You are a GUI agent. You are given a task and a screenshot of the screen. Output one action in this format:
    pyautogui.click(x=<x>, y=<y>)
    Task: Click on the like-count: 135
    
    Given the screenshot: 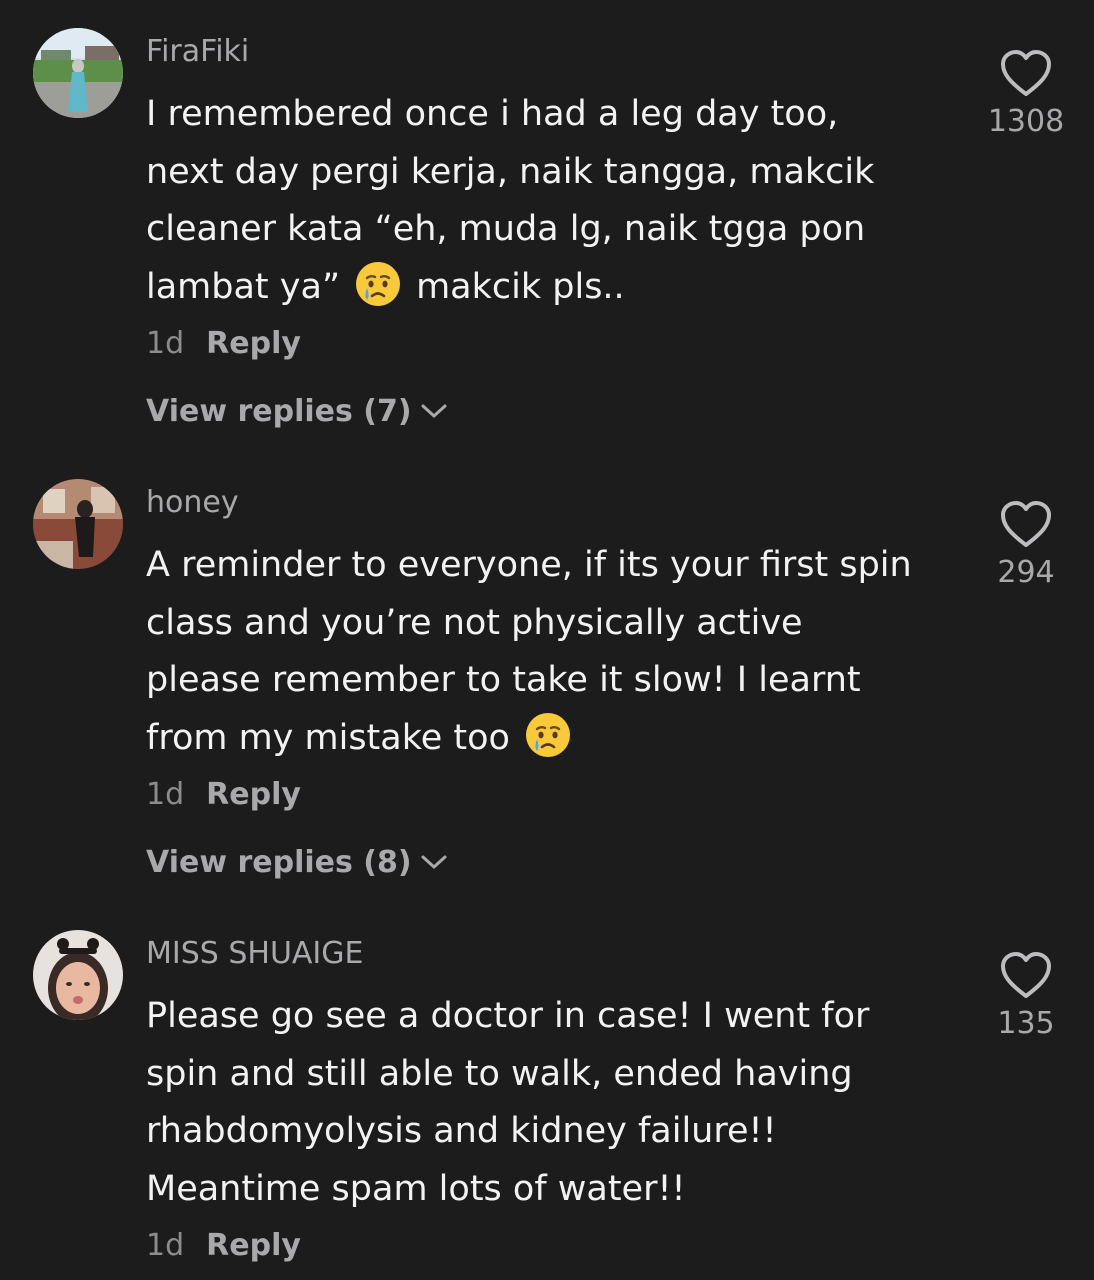 What is the action you would take?
    pyautogui.click(x=1026, y=1023)
    